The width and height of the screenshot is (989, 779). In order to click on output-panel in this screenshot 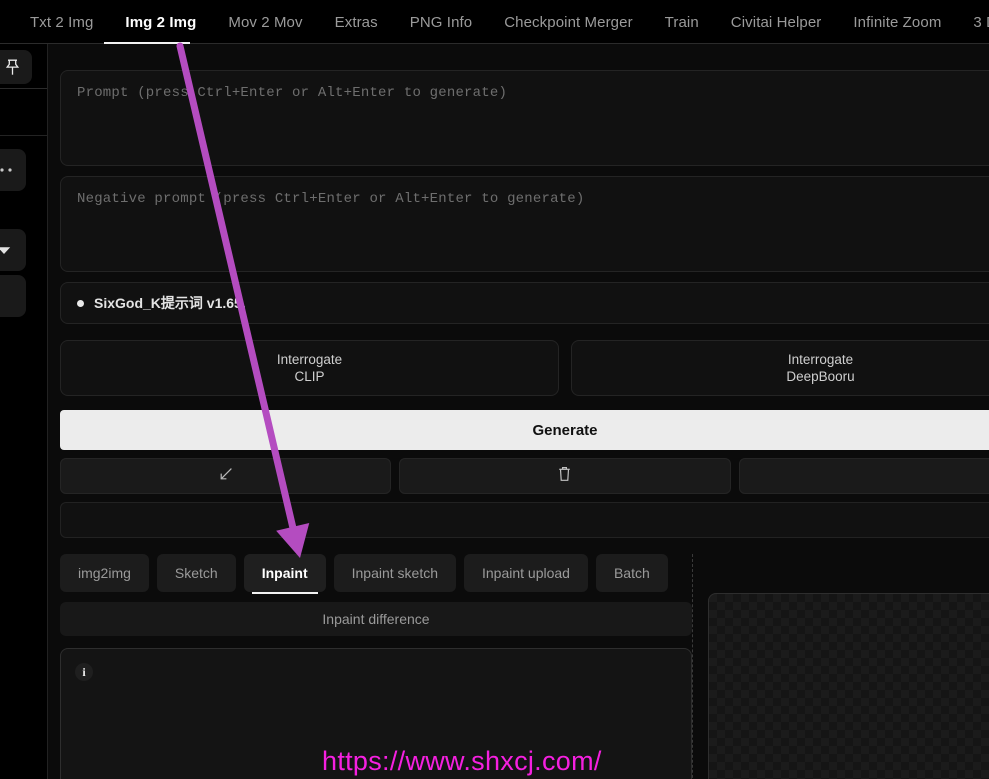, I will do `click(848, 666)`.